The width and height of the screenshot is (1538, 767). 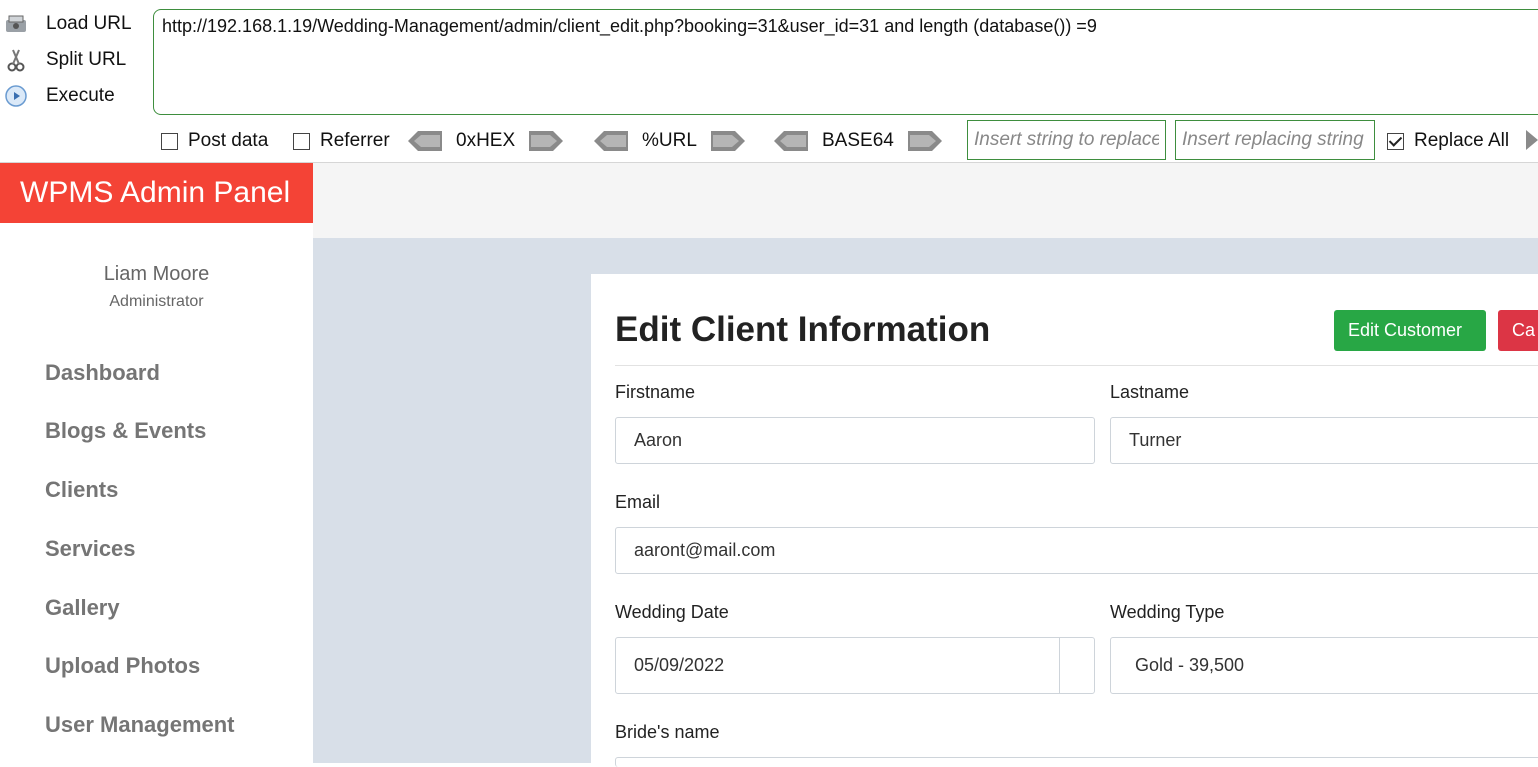 I want to click on hex-decode-arrow-icon, so click(x=425, y=141).